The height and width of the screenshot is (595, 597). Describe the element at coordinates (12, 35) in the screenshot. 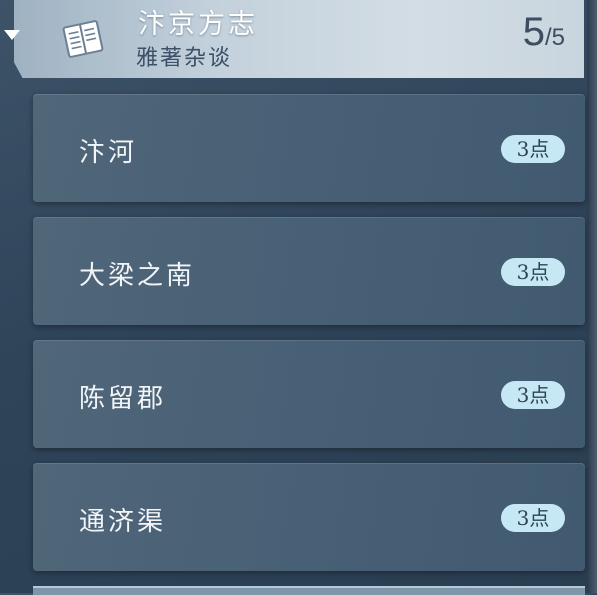

I see `triangle-down-icon` at that location.